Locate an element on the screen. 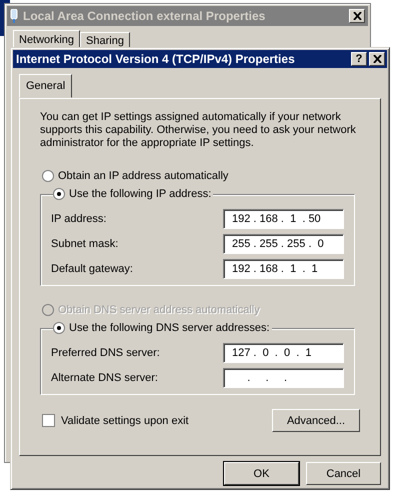 The height and width of the screenshot is (494, 413). radio-label: Use the following IP address: is located at coordinates (140, 194).